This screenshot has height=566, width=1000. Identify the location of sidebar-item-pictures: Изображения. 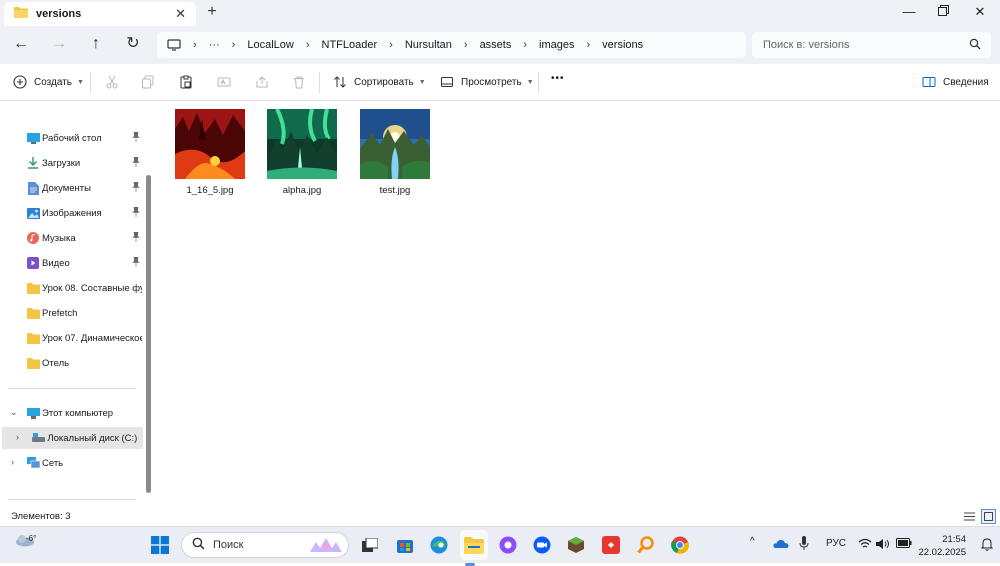
(71, 213).